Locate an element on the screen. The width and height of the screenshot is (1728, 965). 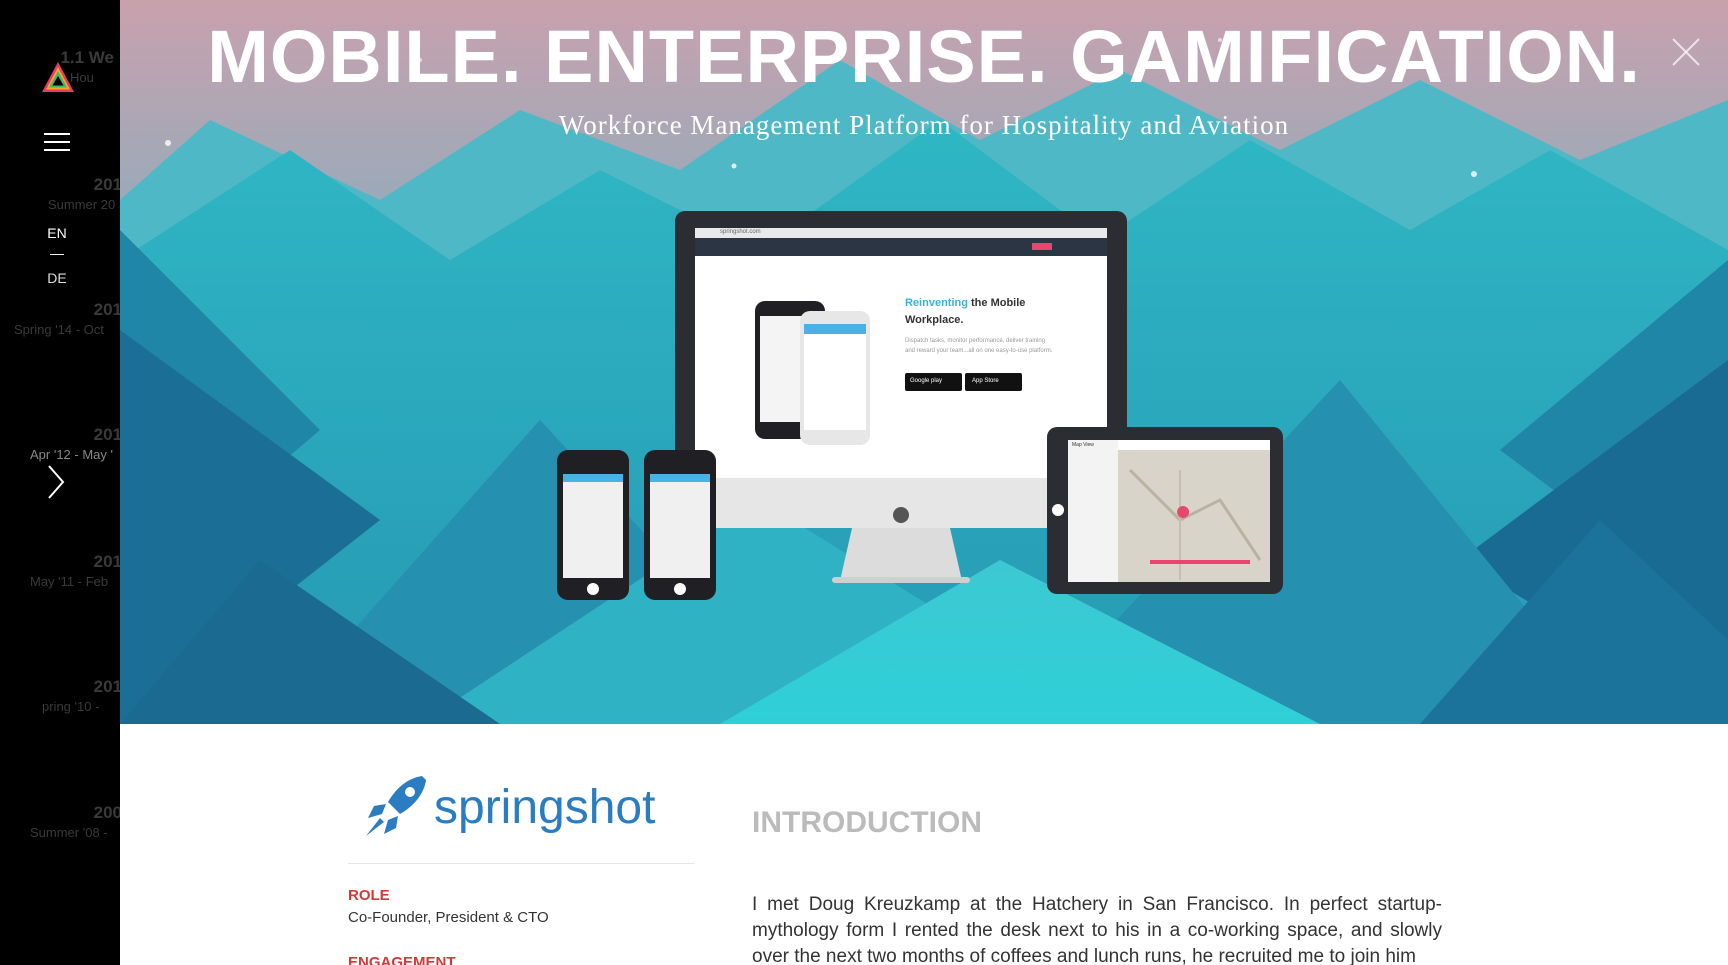
mockup-headline-accent: Reinventing is located at coordinates (936, 303).